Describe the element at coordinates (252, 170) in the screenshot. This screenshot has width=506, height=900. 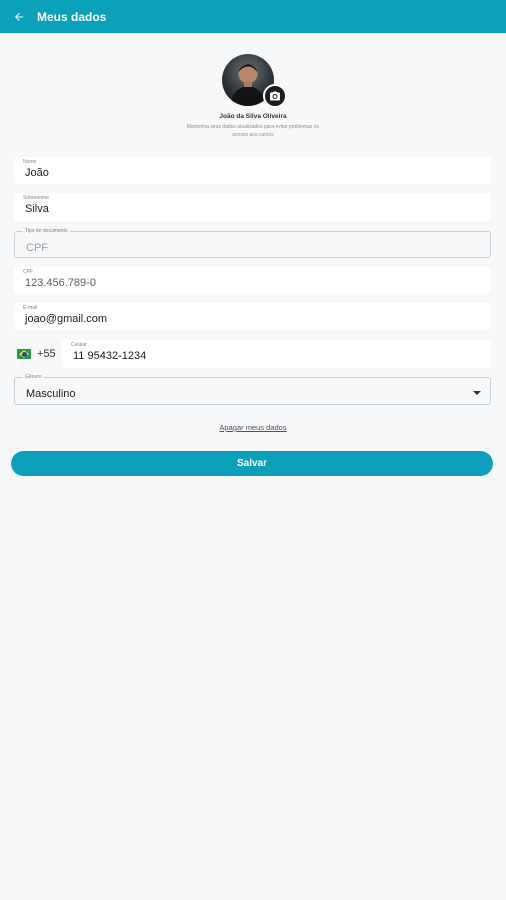
I see `first-name-field: Nome João` at that location.